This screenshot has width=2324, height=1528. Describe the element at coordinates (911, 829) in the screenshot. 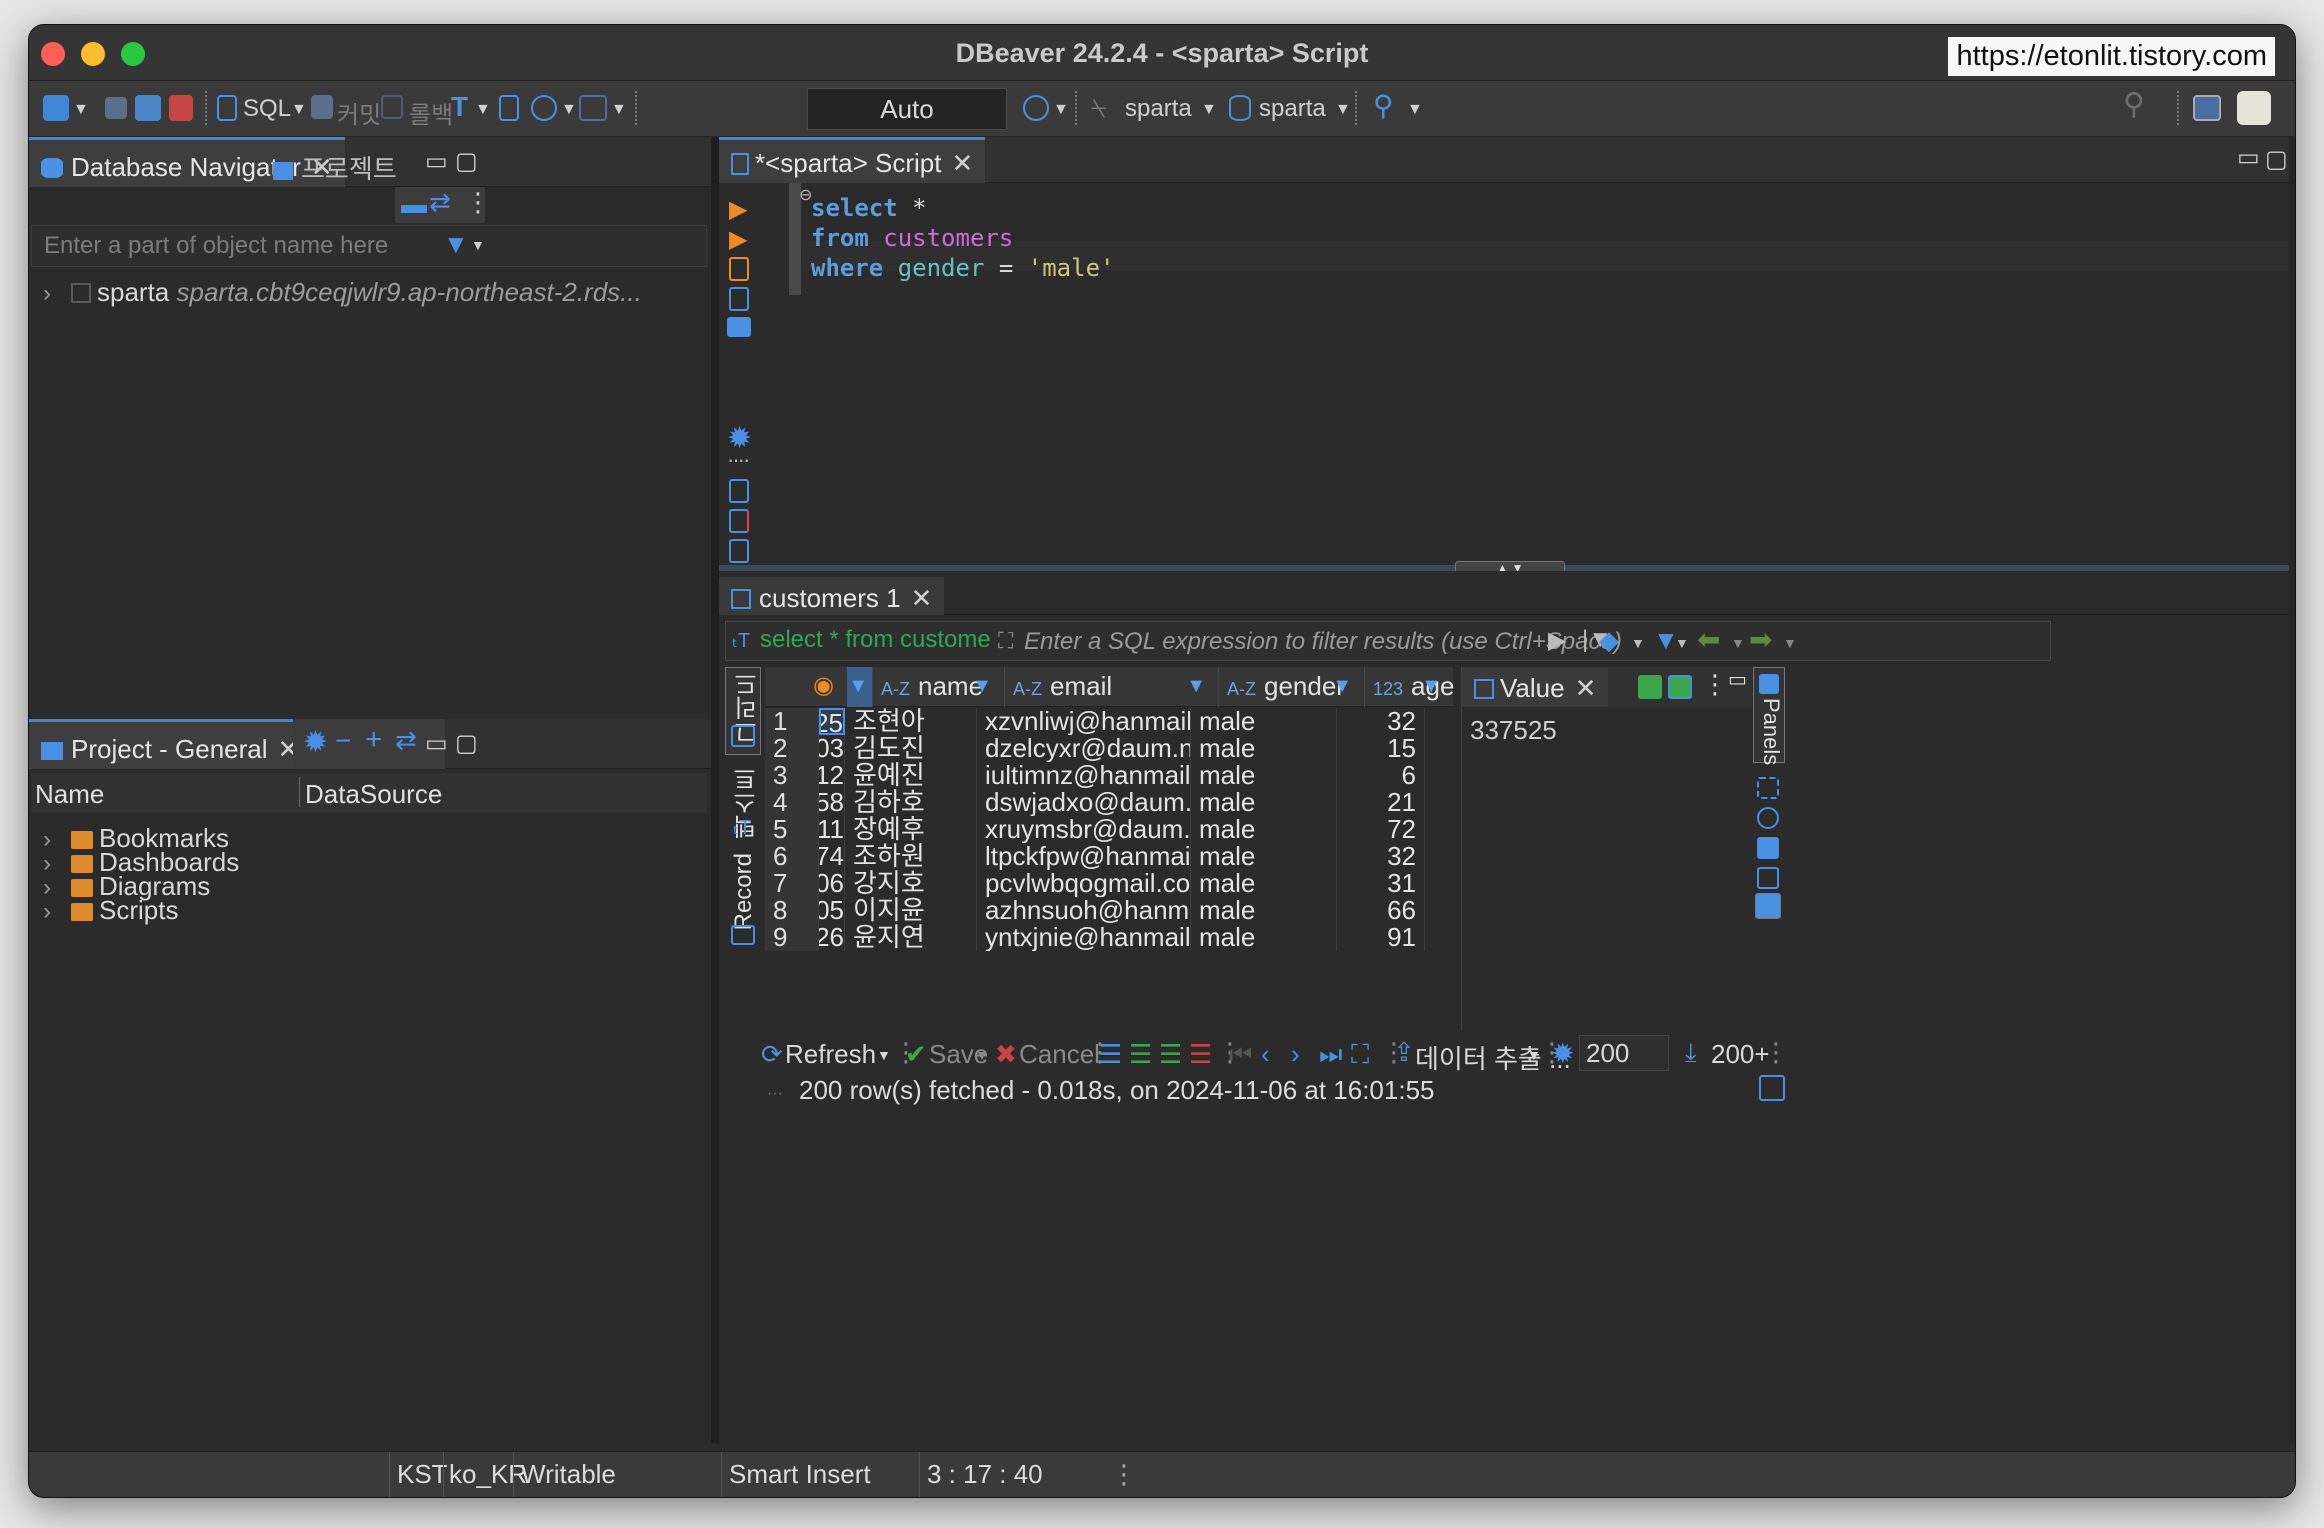

I see `name-cell: 장예후` at that location.